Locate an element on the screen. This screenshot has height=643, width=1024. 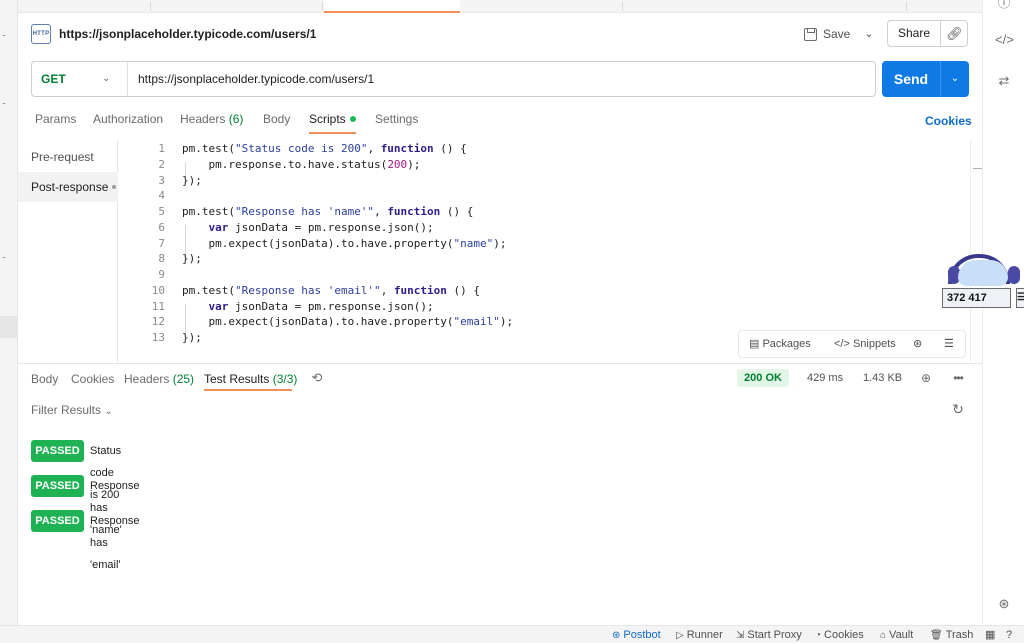
footer-start-proxy: ⇲ Start Proxy is located at coordinates (769, 634).